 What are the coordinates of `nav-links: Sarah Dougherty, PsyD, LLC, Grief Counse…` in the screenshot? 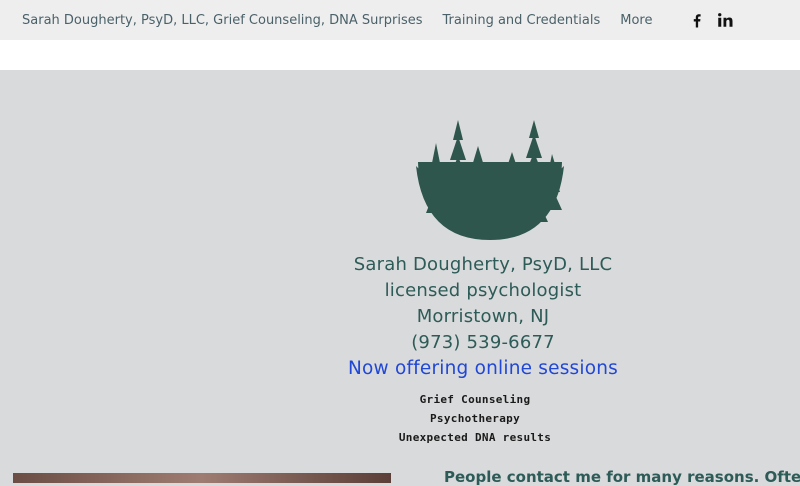 It's located at (337, 20).